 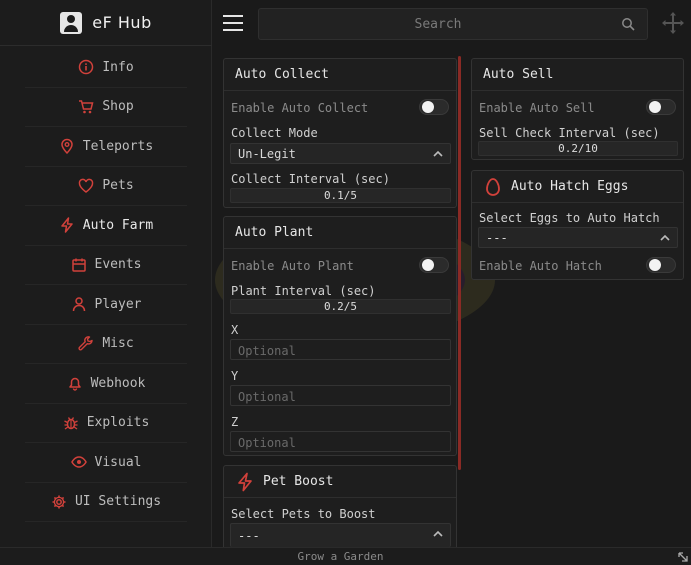 I want to click on scrollbar-thumb, so click(x=459, y=263).